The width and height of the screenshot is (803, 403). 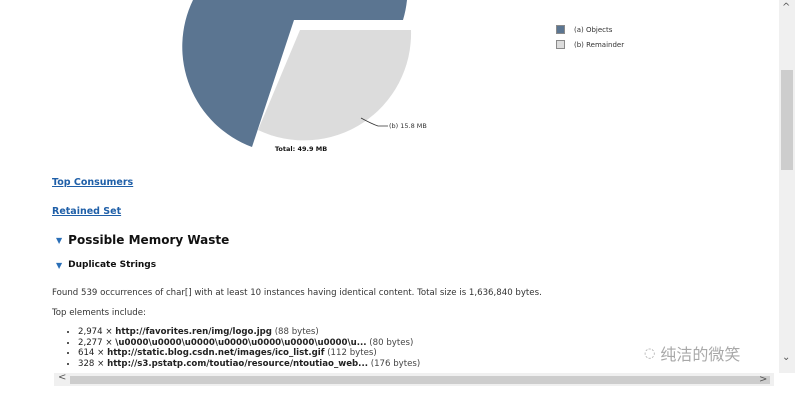 What do you see at coordinates (112, 265) in the screenshot?
I see `subsection-title: Duplicate Strings` at bounding box center [112, 265].